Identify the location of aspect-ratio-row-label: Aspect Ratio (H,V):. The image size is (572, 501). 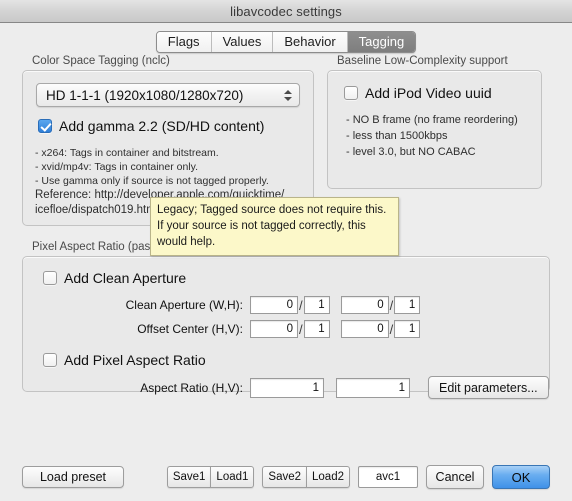
(191, 387).